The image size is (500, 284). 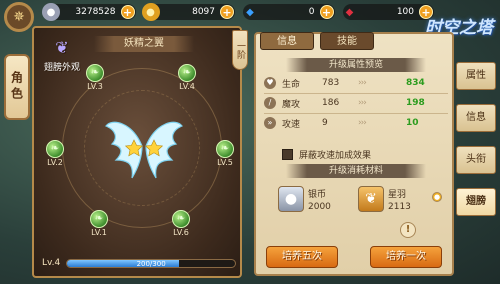 What do you see at coordinates (227, 12) in the screenshot?
I see `add-gold-button: +` at bounding box center [227, 12].